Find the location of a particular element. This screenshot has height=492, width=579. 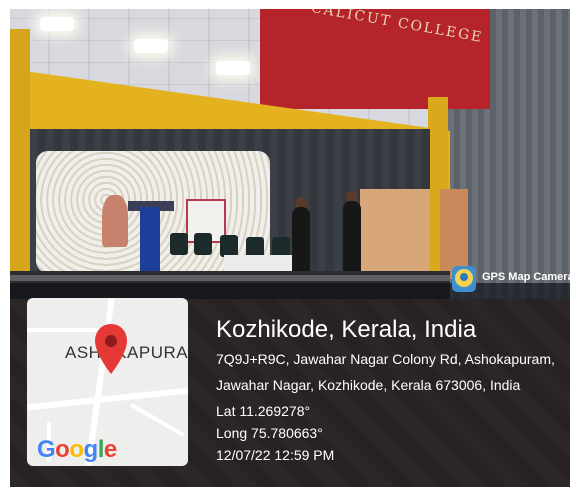

stage-pillar-left is located at coordinates (20, 159).